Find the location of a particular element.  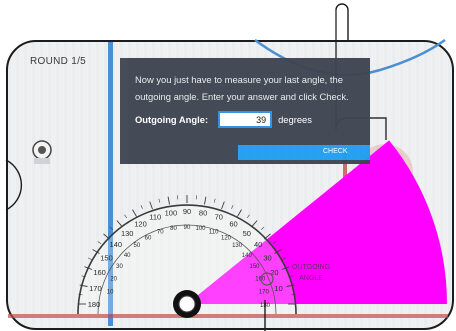

protractor-label: 180 is located at coordinates (94, 304).